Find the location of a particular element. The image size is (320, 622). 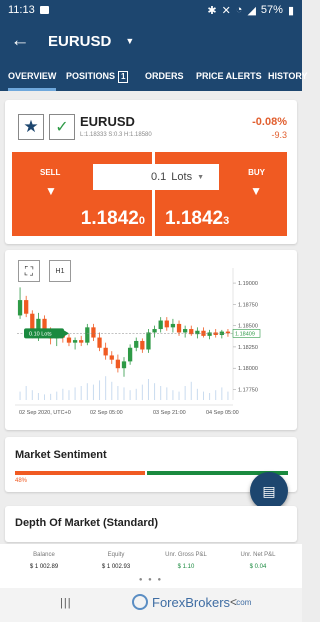

sentiment-sell-percent: 48% is located at coordinates (21, 481).